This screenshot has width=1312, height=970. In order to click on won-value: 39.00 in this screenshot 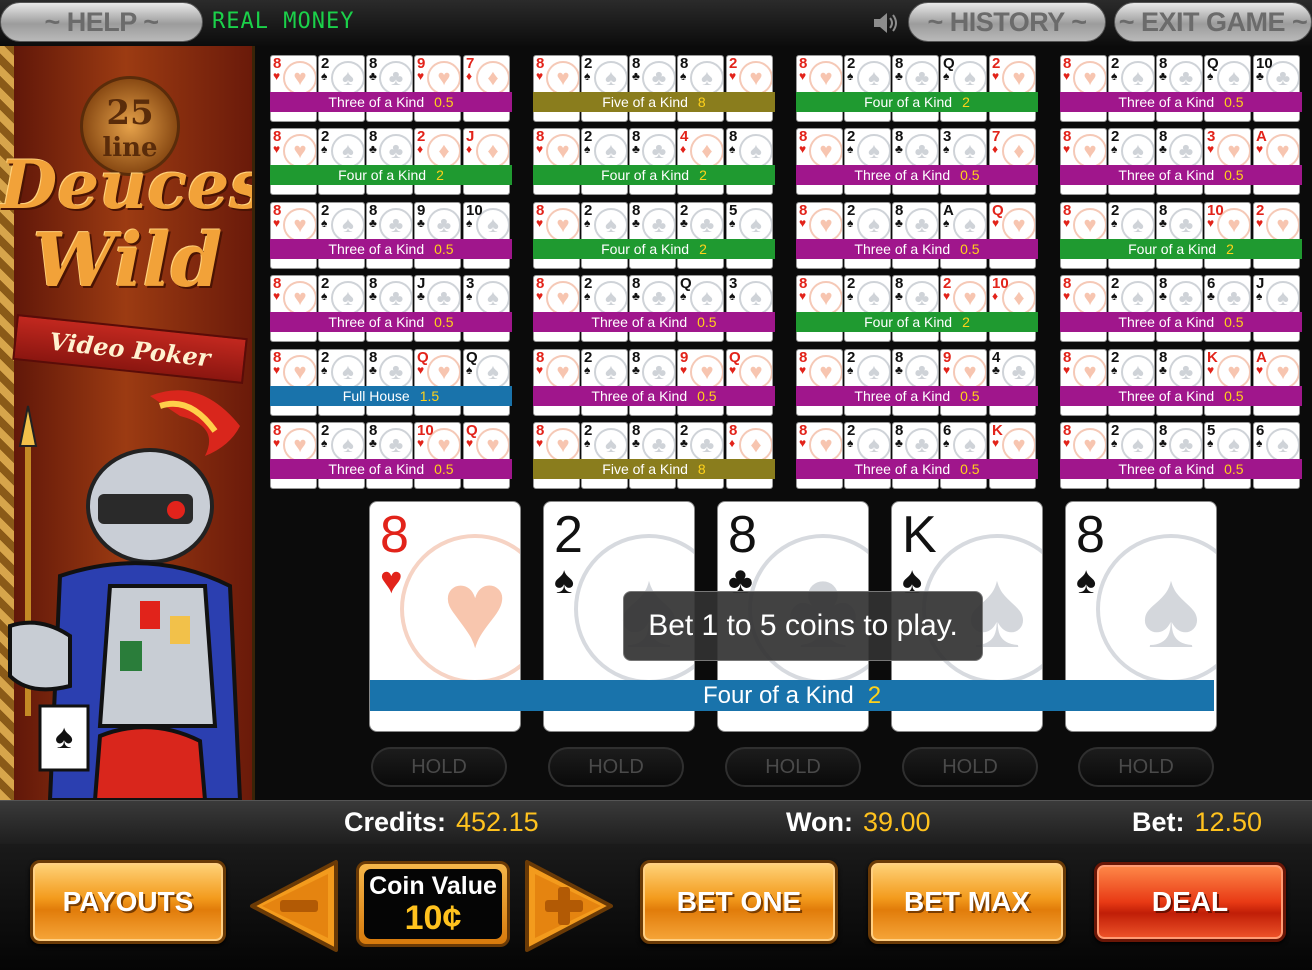, I will do `click(896, 822)`.